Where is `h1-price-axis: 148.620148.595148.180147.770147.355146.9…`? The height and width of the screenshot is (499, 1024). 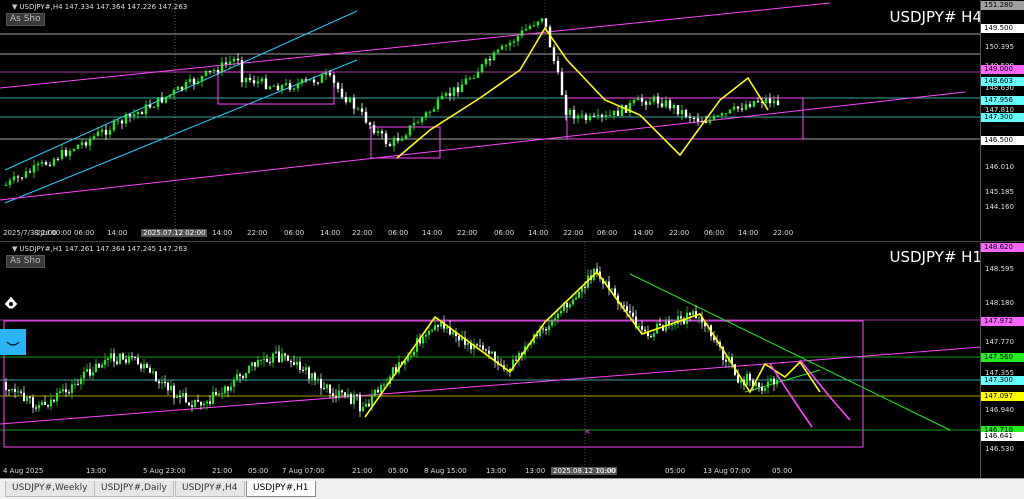
h1-price-axis: 148.620148.595148.180147.770147.355146.9… is located at coordinates (1002, 360).